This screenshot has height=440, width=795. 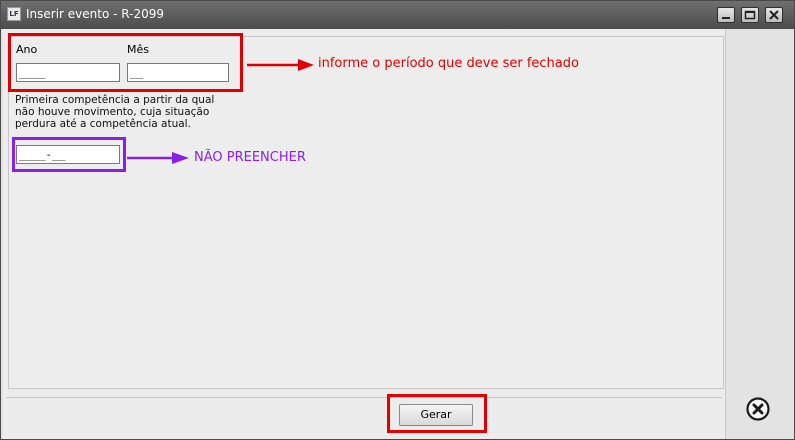 I want to click on red-arrow-icon, so click(x=280, y=65).